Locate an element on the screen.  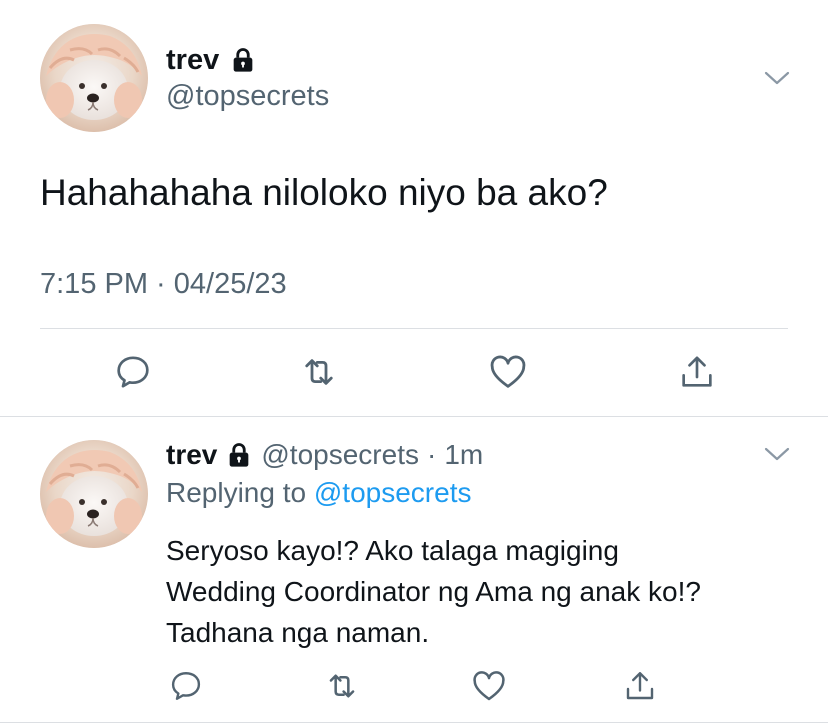
replying-to-link: @topsecrets is located at coordinates (393, 492).